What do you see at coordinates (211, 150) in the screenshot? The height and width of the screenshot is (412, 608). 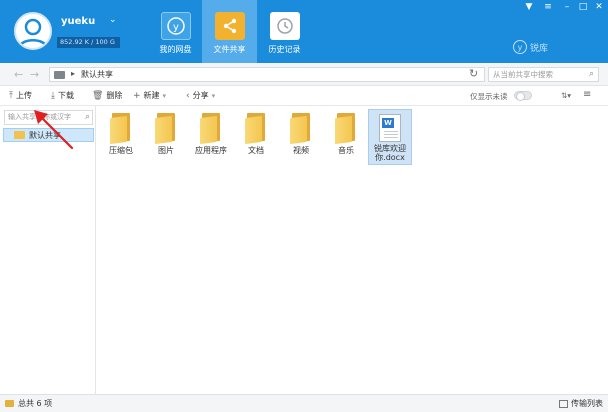 I see `file-name: 应用程序` at bounding box center [211, 150].